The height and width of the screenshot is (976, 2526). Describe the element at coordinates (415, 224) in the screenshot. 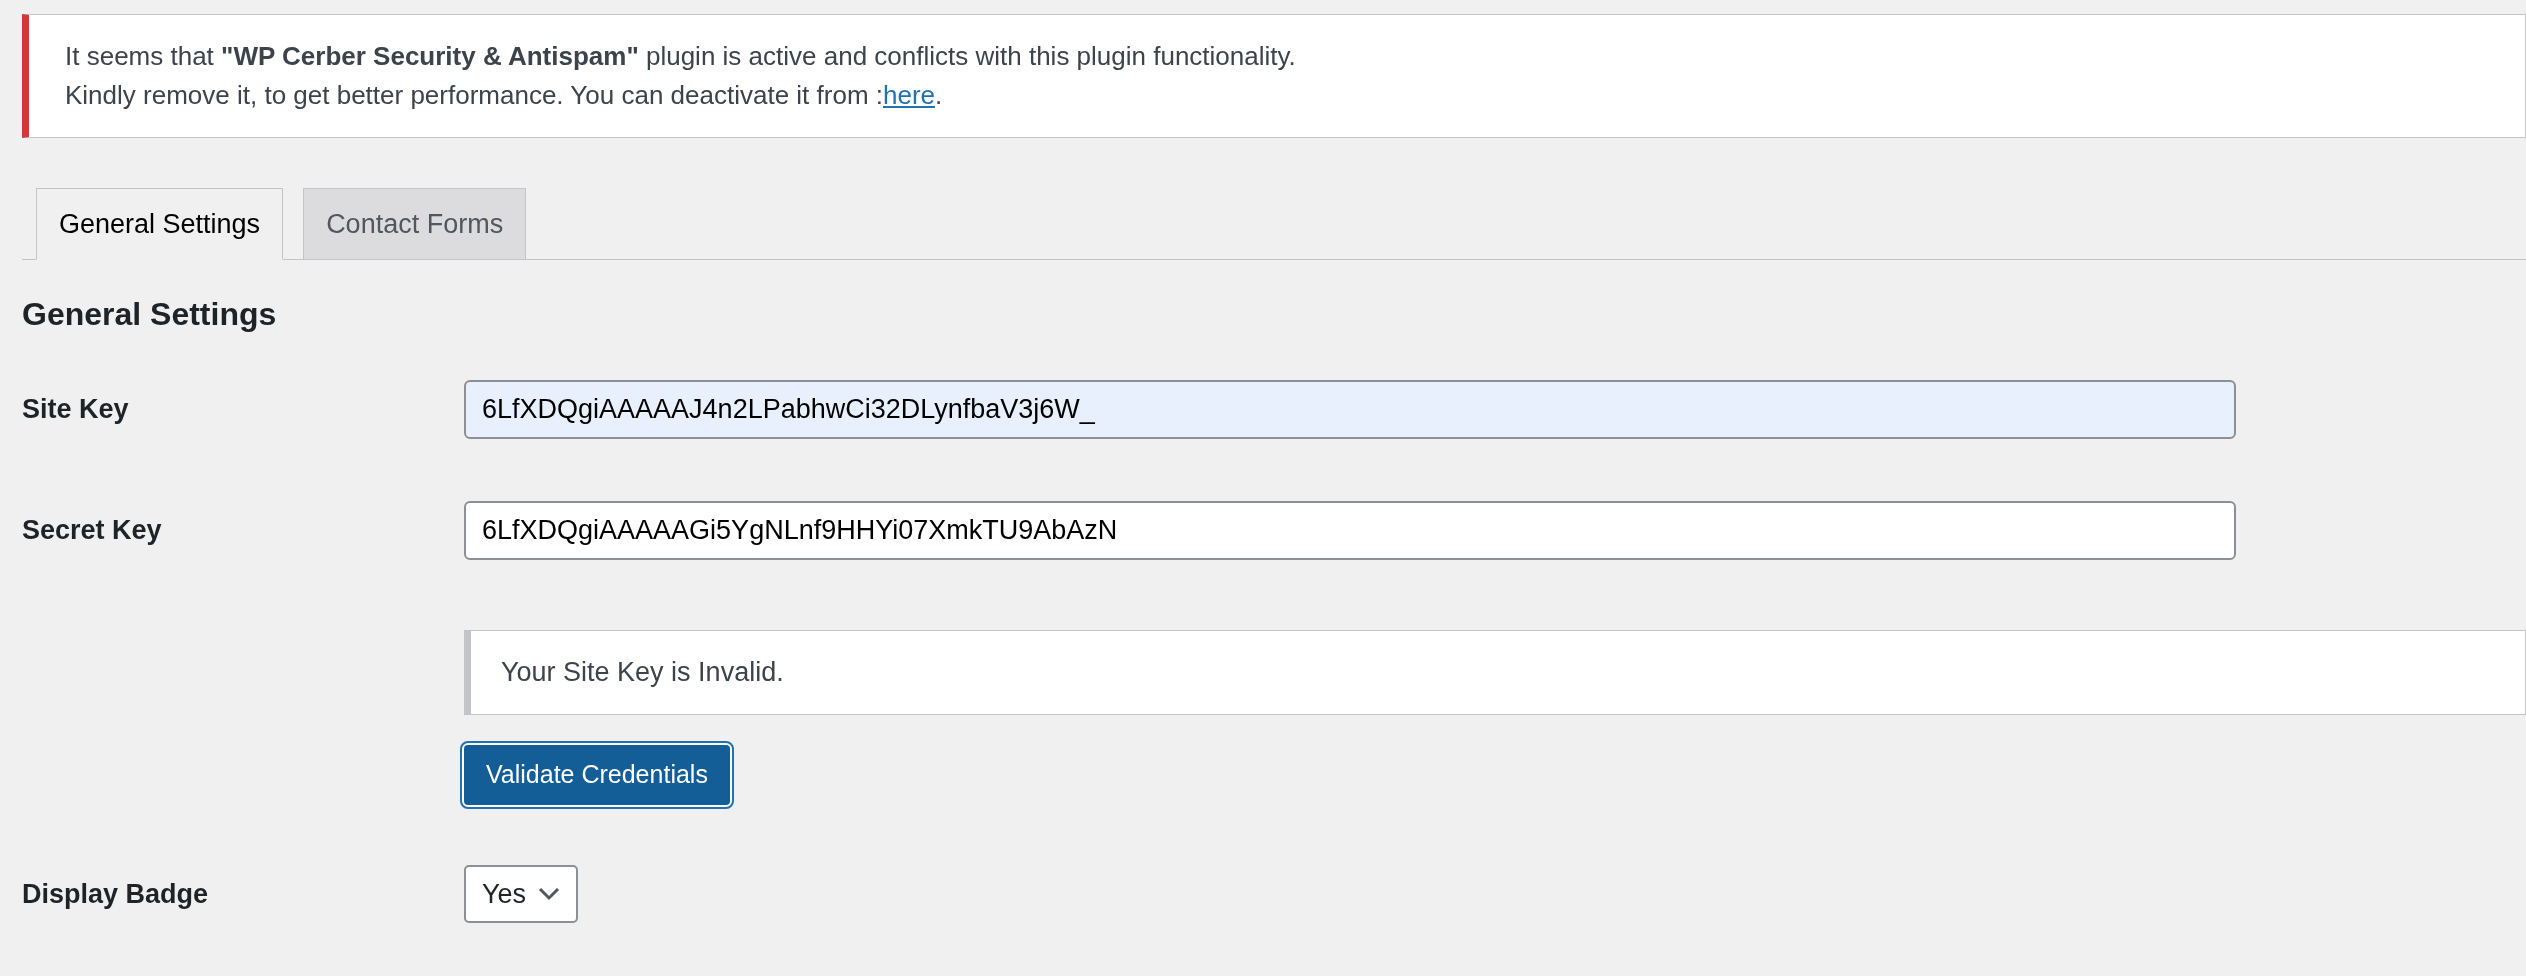

I see `tab: Contact Forms` at that location.